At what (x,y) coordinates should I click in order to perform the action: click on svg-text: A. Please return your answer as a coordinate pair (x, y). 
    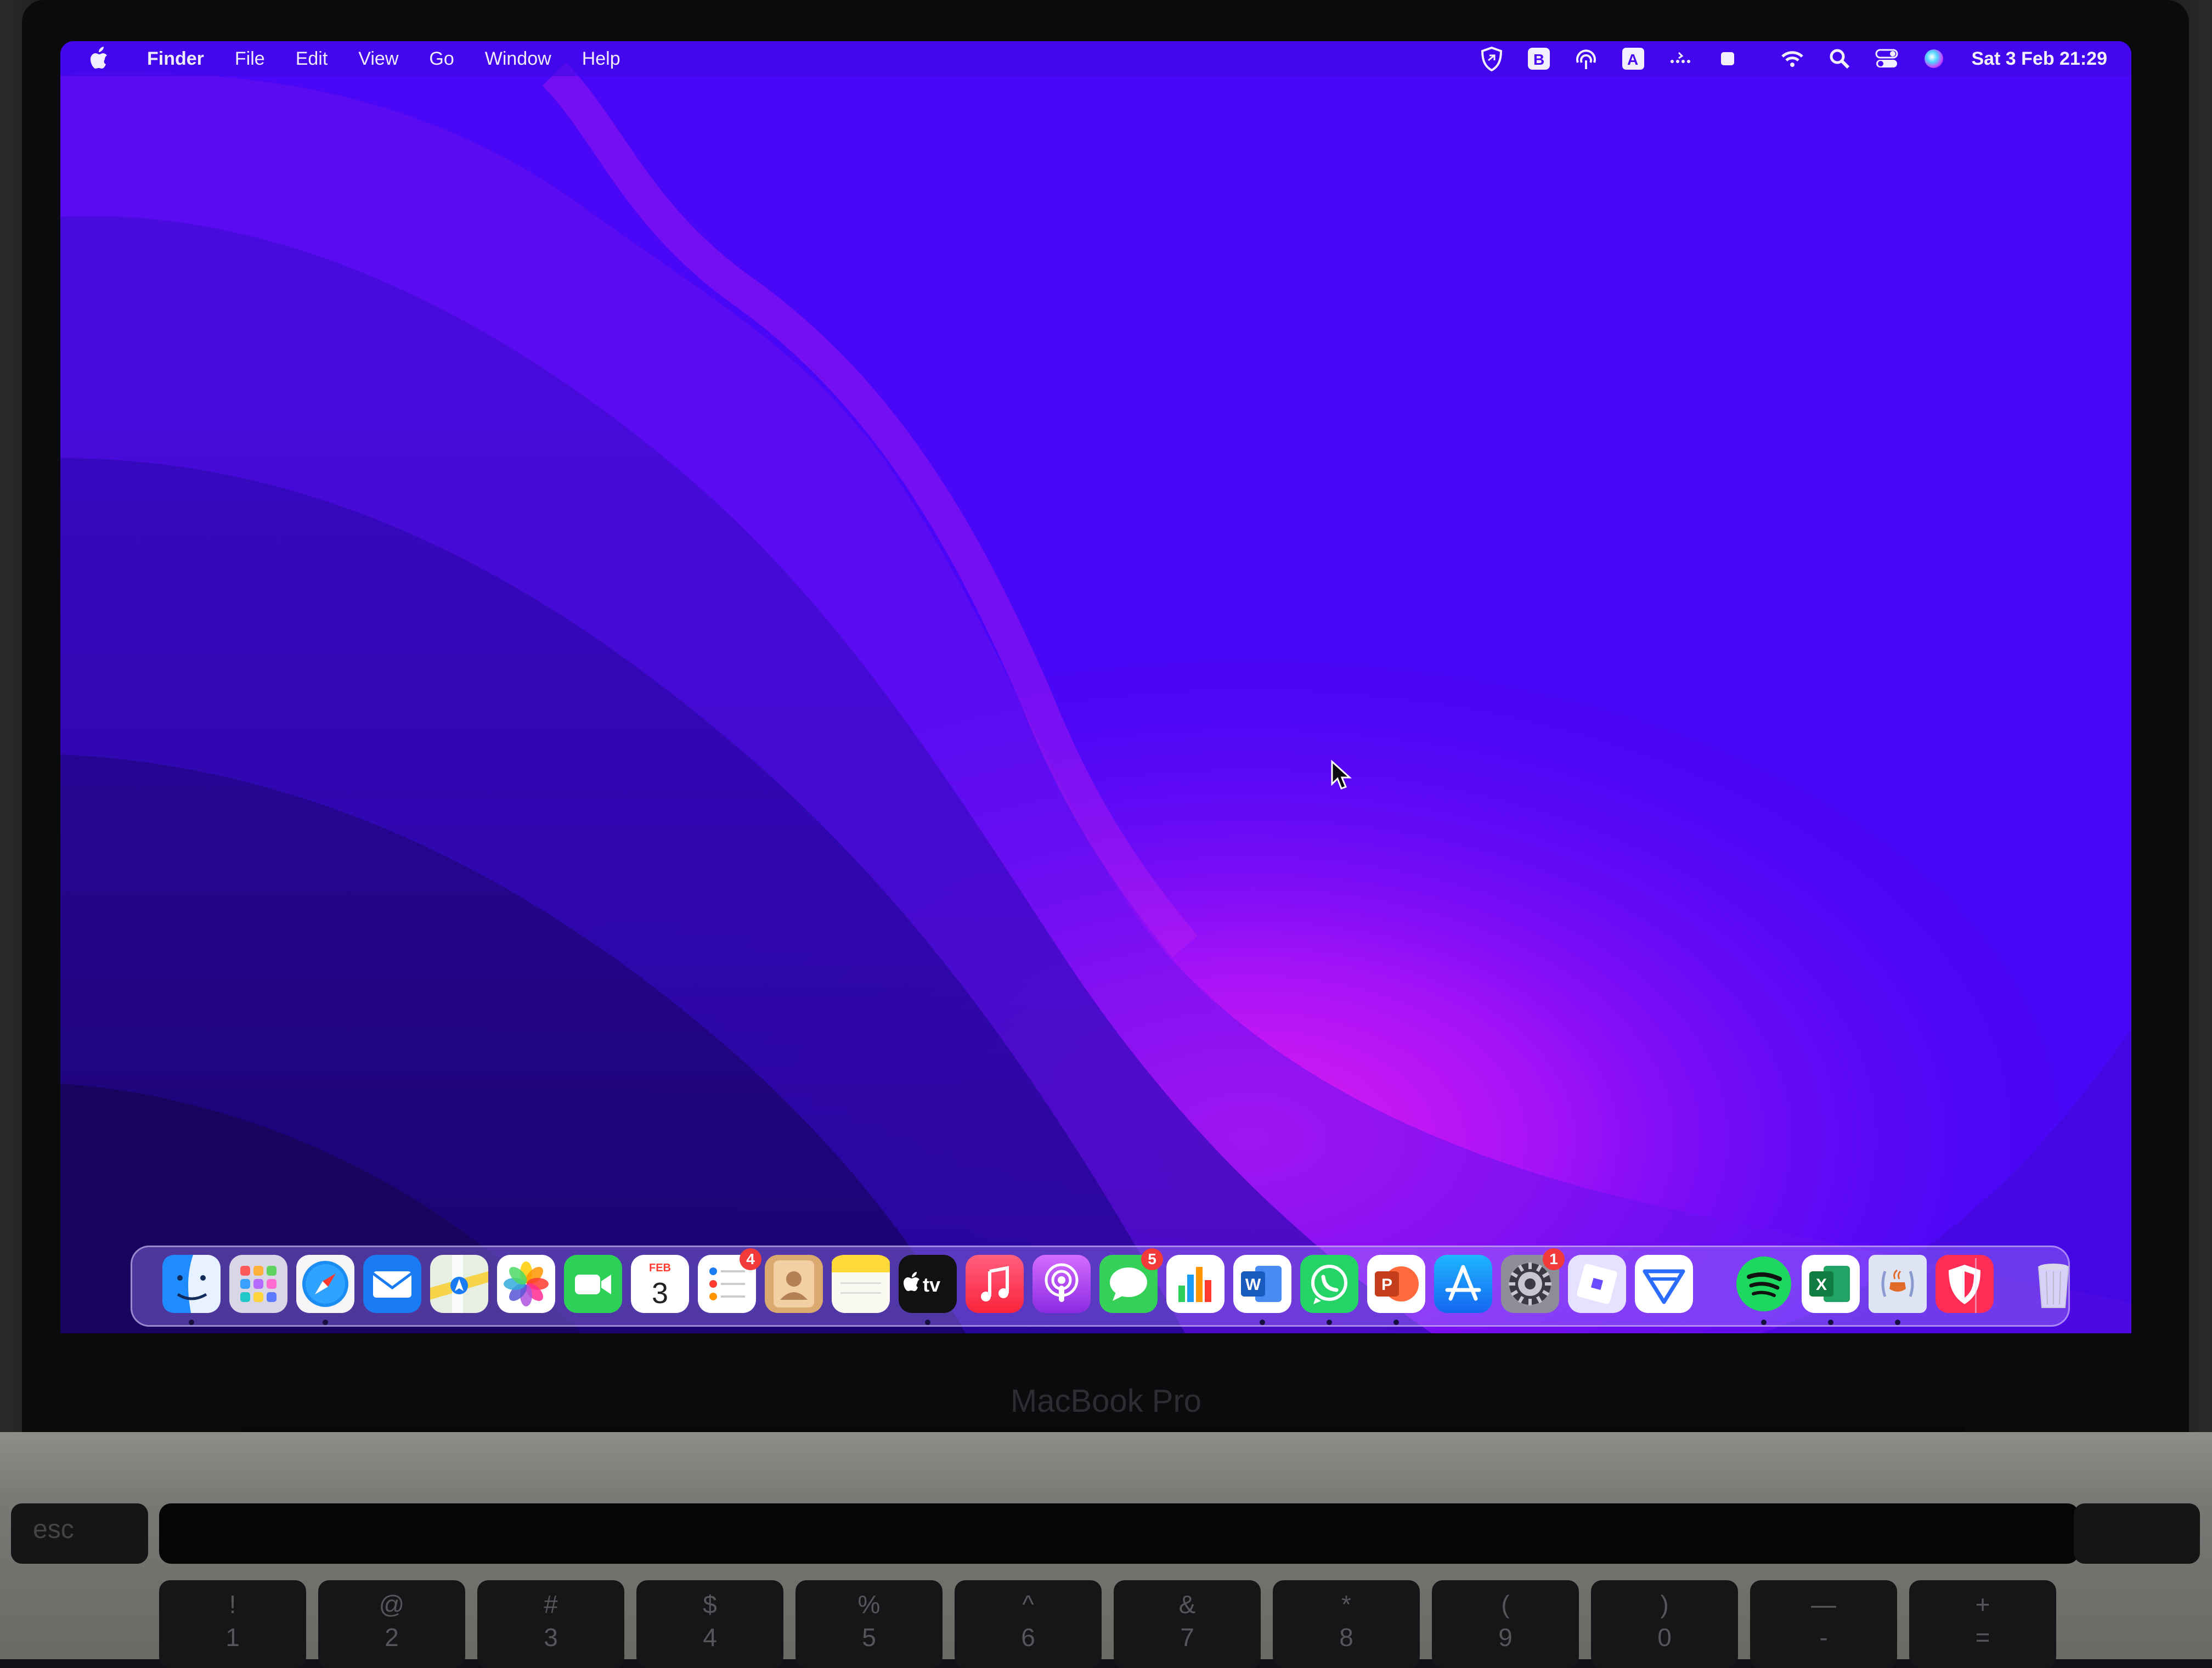
    Looking at the image, I should click on (1633, 59).